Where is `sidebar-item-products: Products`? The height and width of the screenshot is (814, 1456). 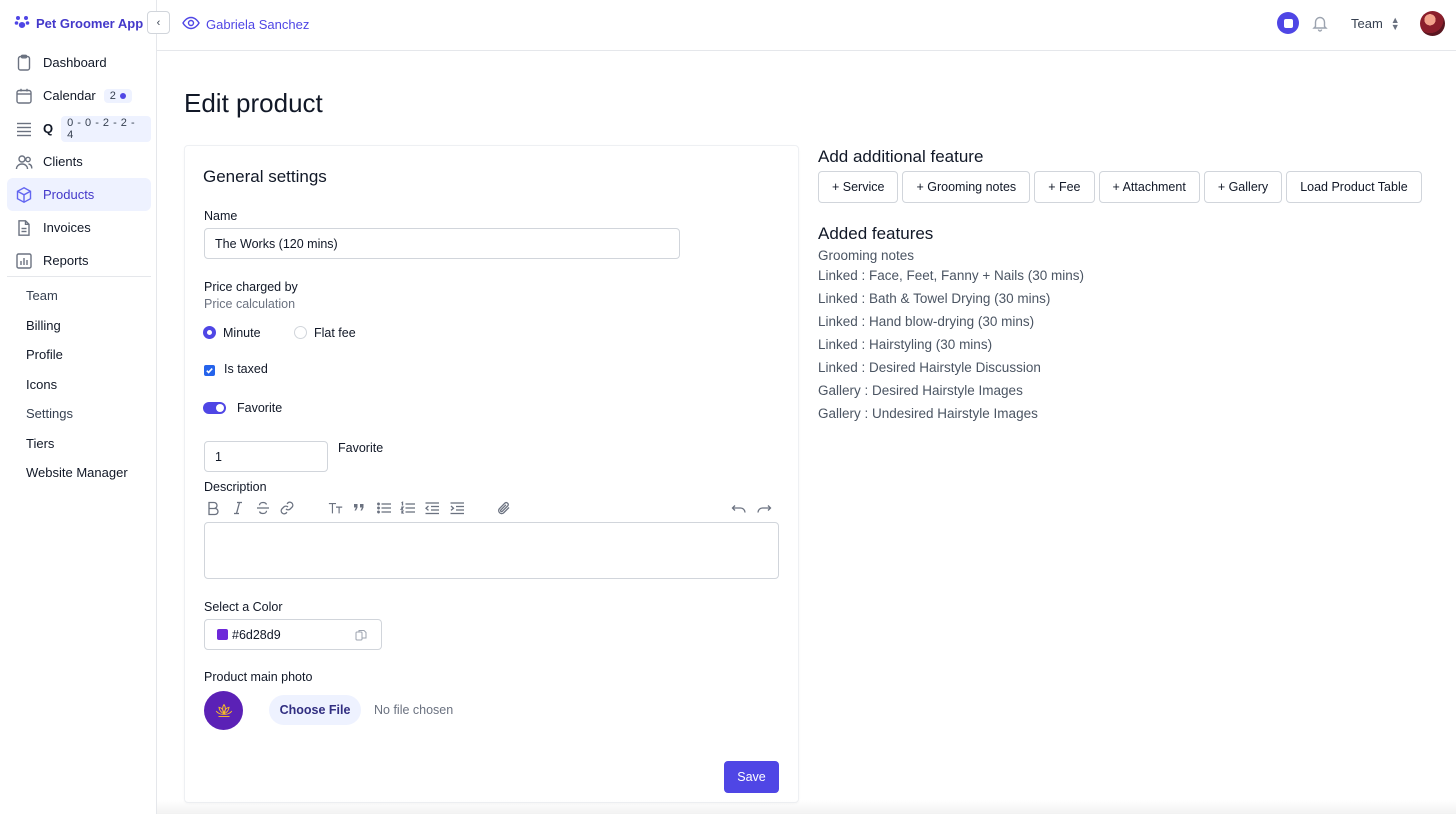
sidebar-item-products: Products is located at coordinates (79, 194).